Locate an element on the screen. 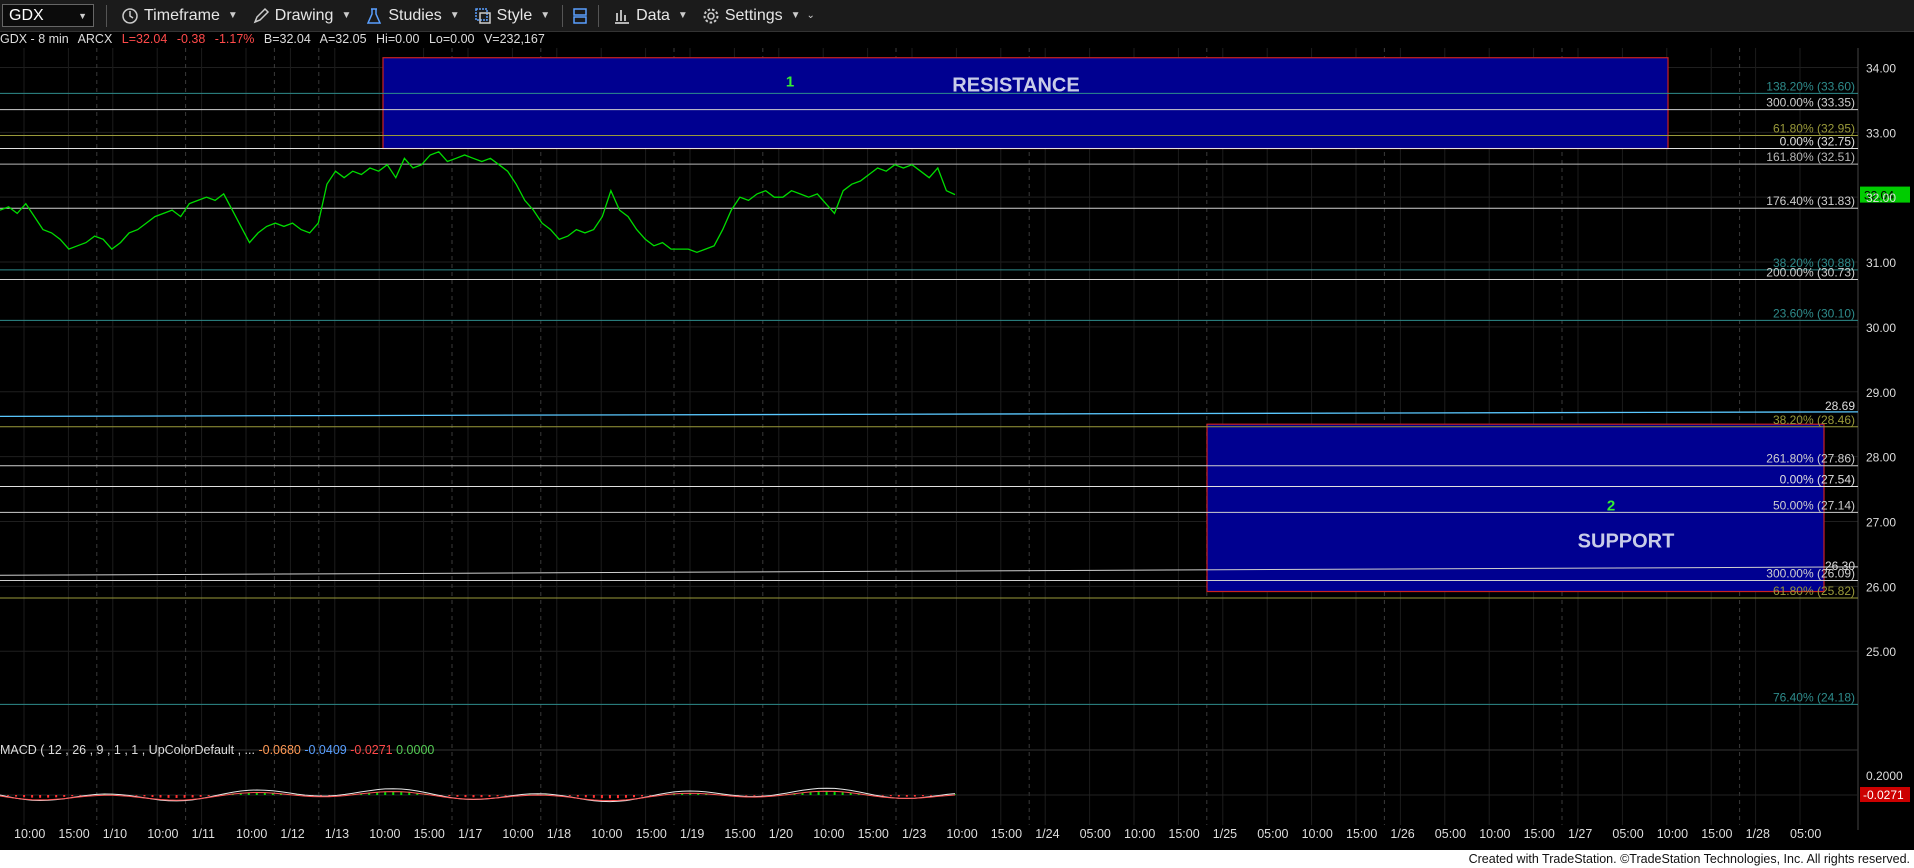  x-tick-label: 1/28 is located at coordinates (1758, 834).